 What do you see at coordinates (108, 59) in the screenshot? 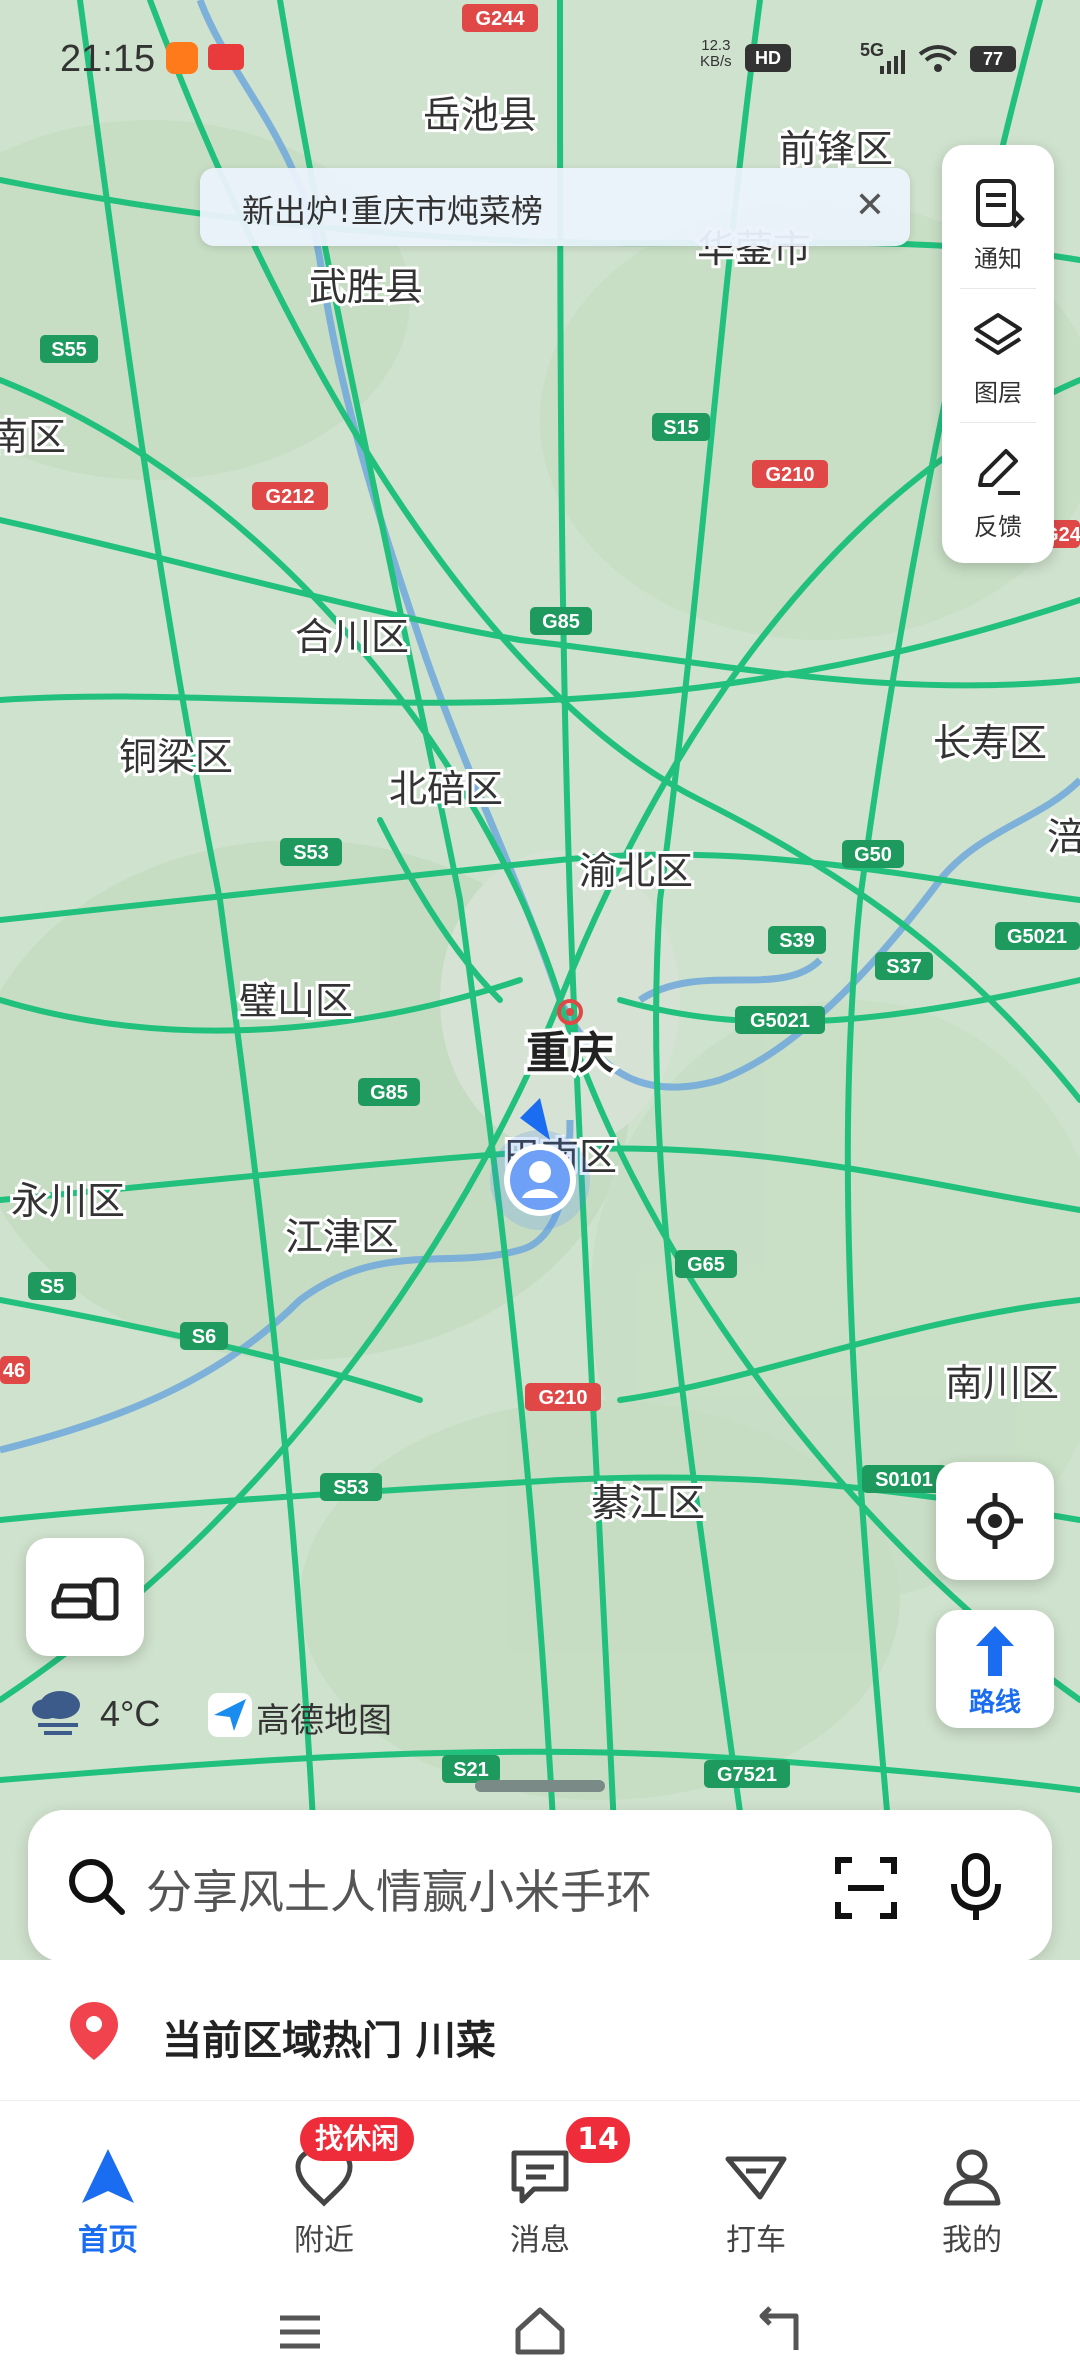
I see `status-time: 21:15` at bounding box center [108, 59].